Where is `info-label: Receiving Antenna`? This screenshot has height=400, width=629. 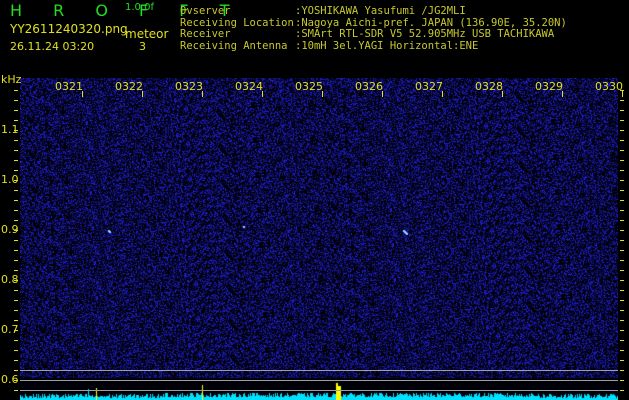
info-label: Receiving Antenna is located at coordinates (234, 45).